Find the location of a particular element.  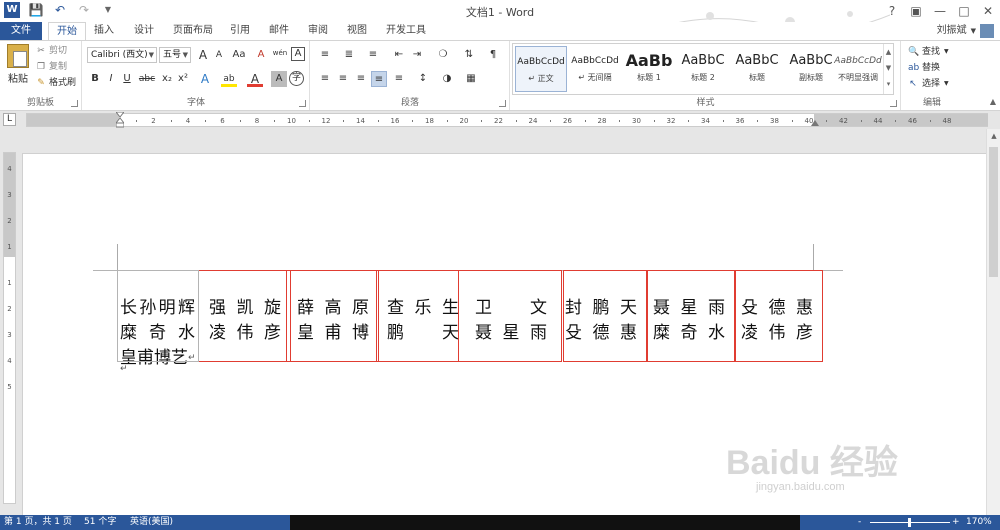

close-icon: ✕ is located at coordinates (988, 11).